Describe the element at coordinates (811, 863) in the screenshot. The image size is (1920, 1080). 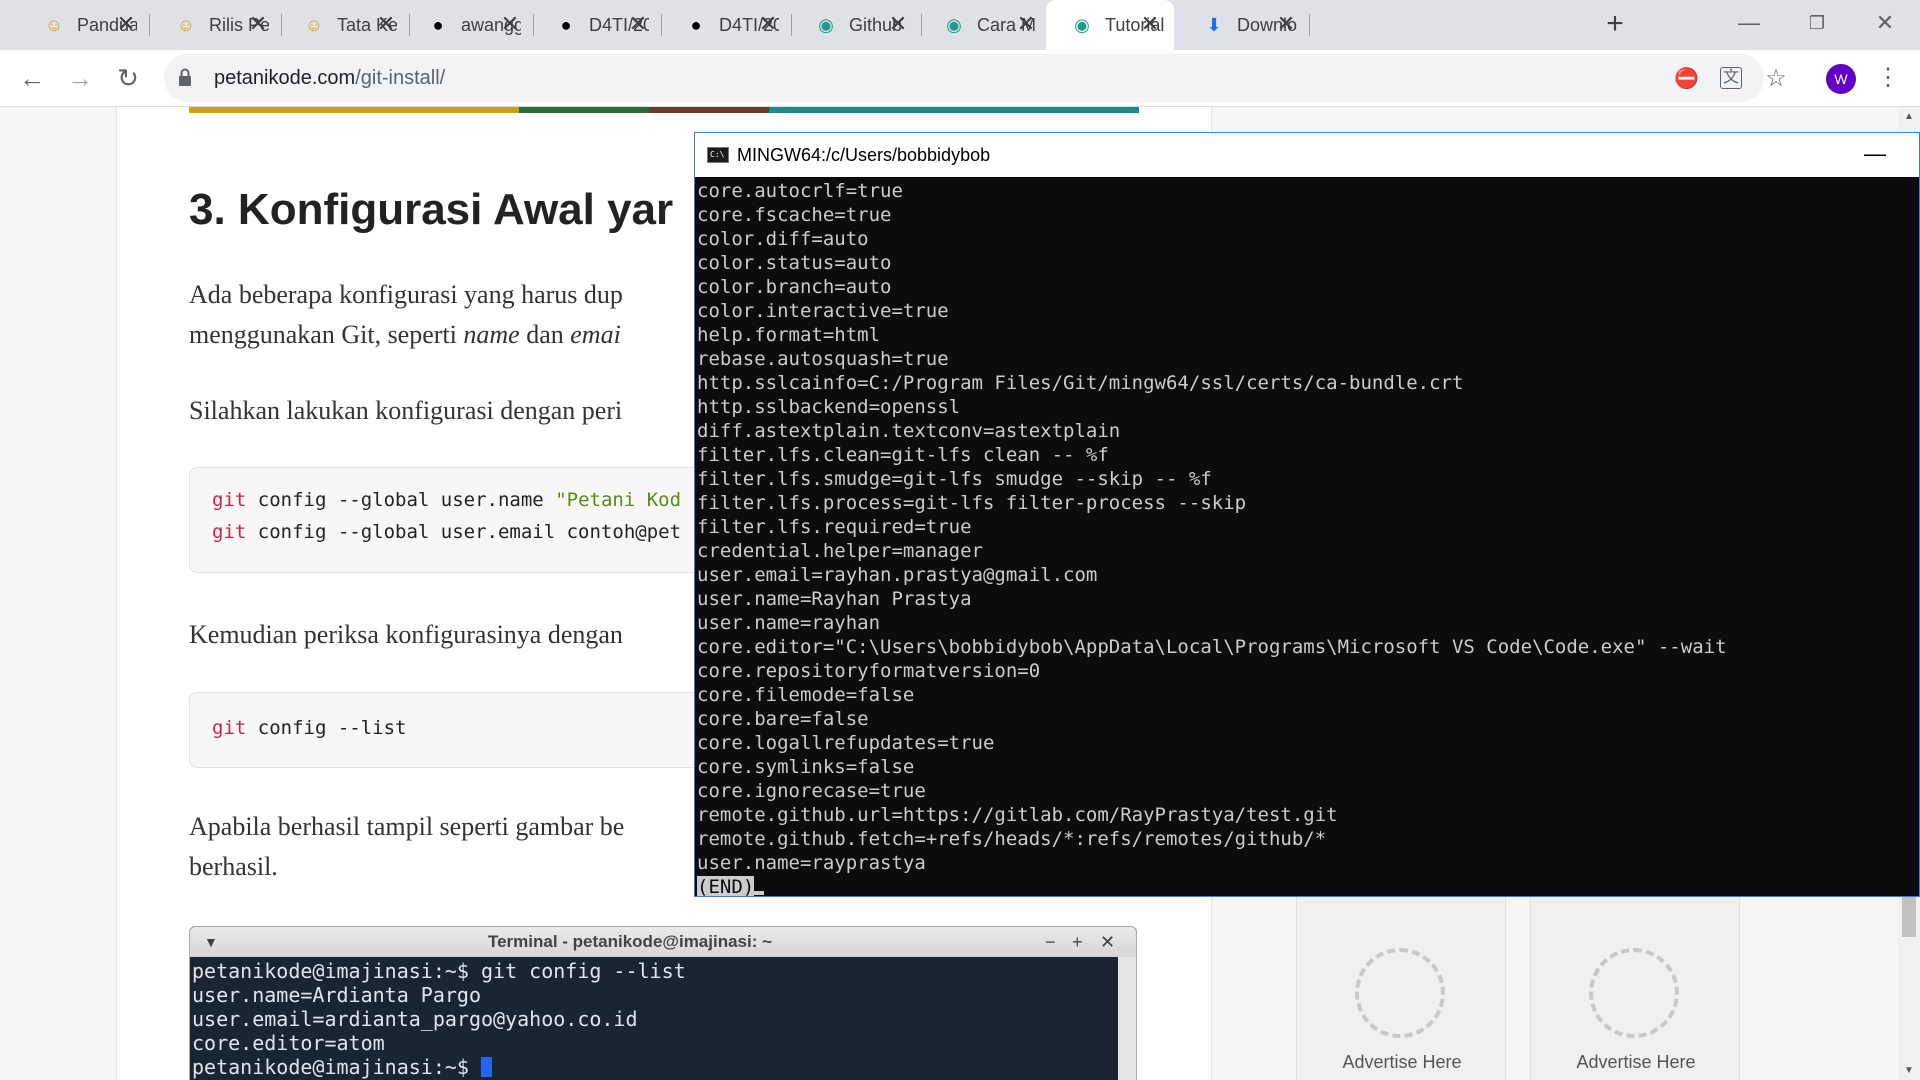
I see `terminal-output-line: user.name=rayprastya` at that location.